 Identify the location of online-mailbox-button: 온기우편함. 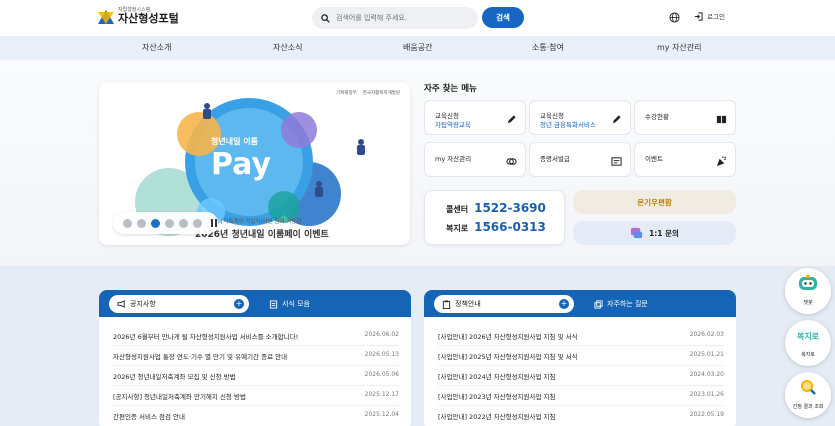
(654, 202).